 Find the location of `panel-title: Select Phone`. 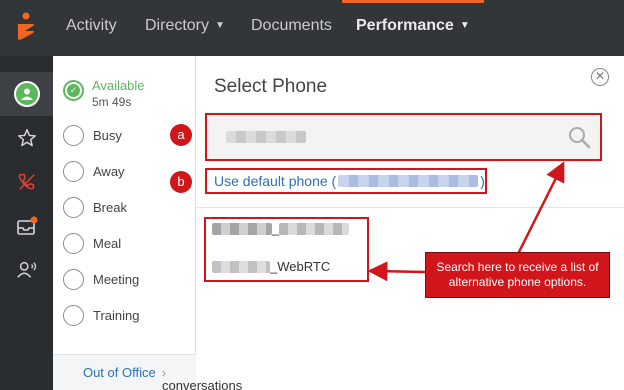

panel-title: Select Phone is located at coordinates (271, 86).